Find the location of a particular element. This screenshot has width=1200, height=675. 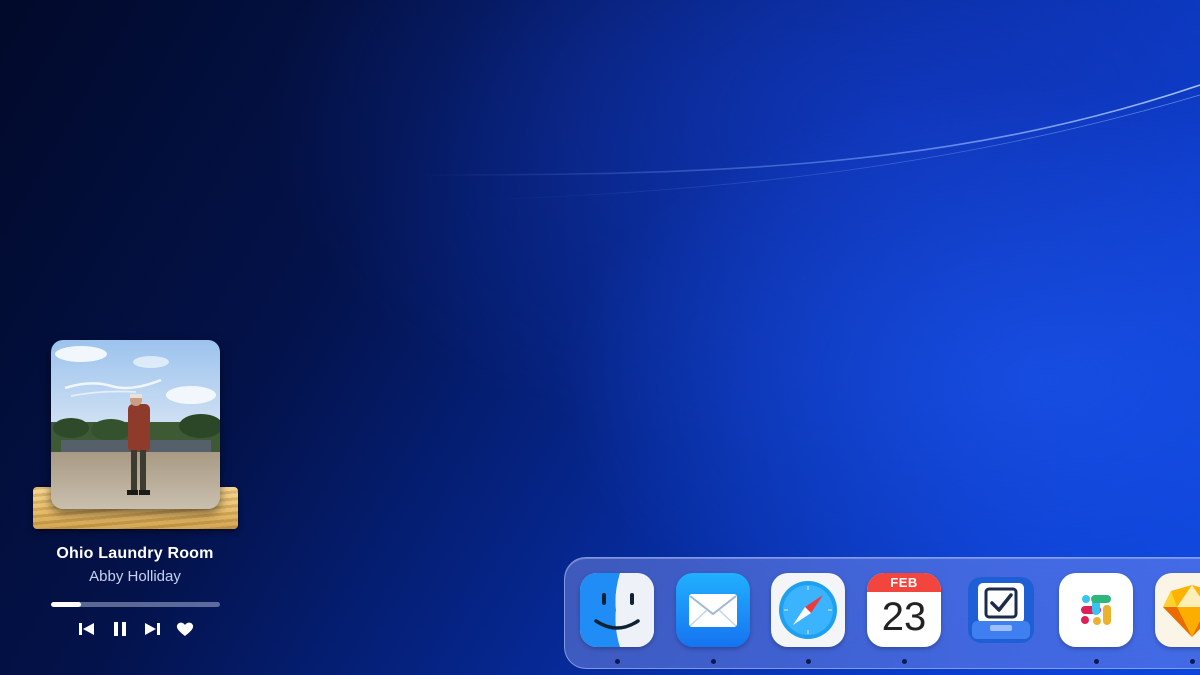

next-icon is located at coordinates (153, 629).